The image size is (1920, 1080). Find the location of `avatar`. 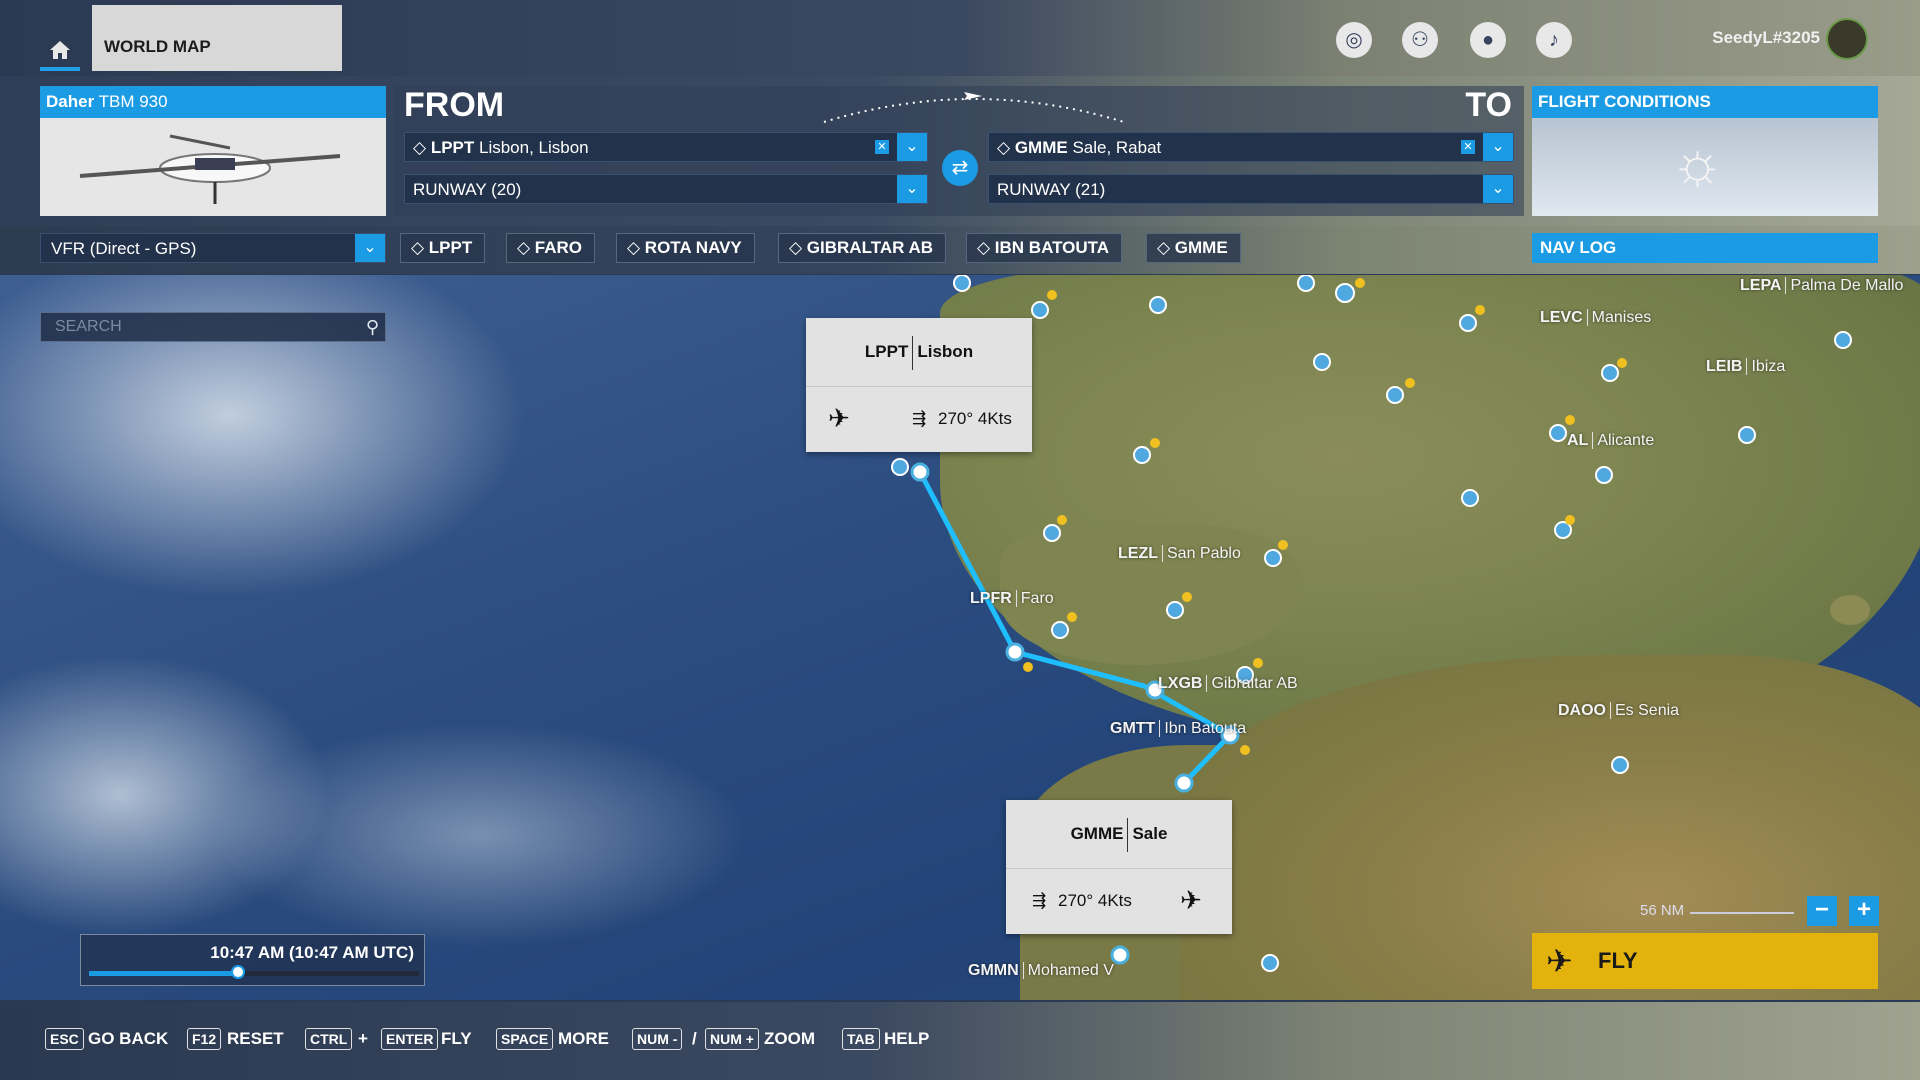

avatar is located at coordinates (1847, 39).